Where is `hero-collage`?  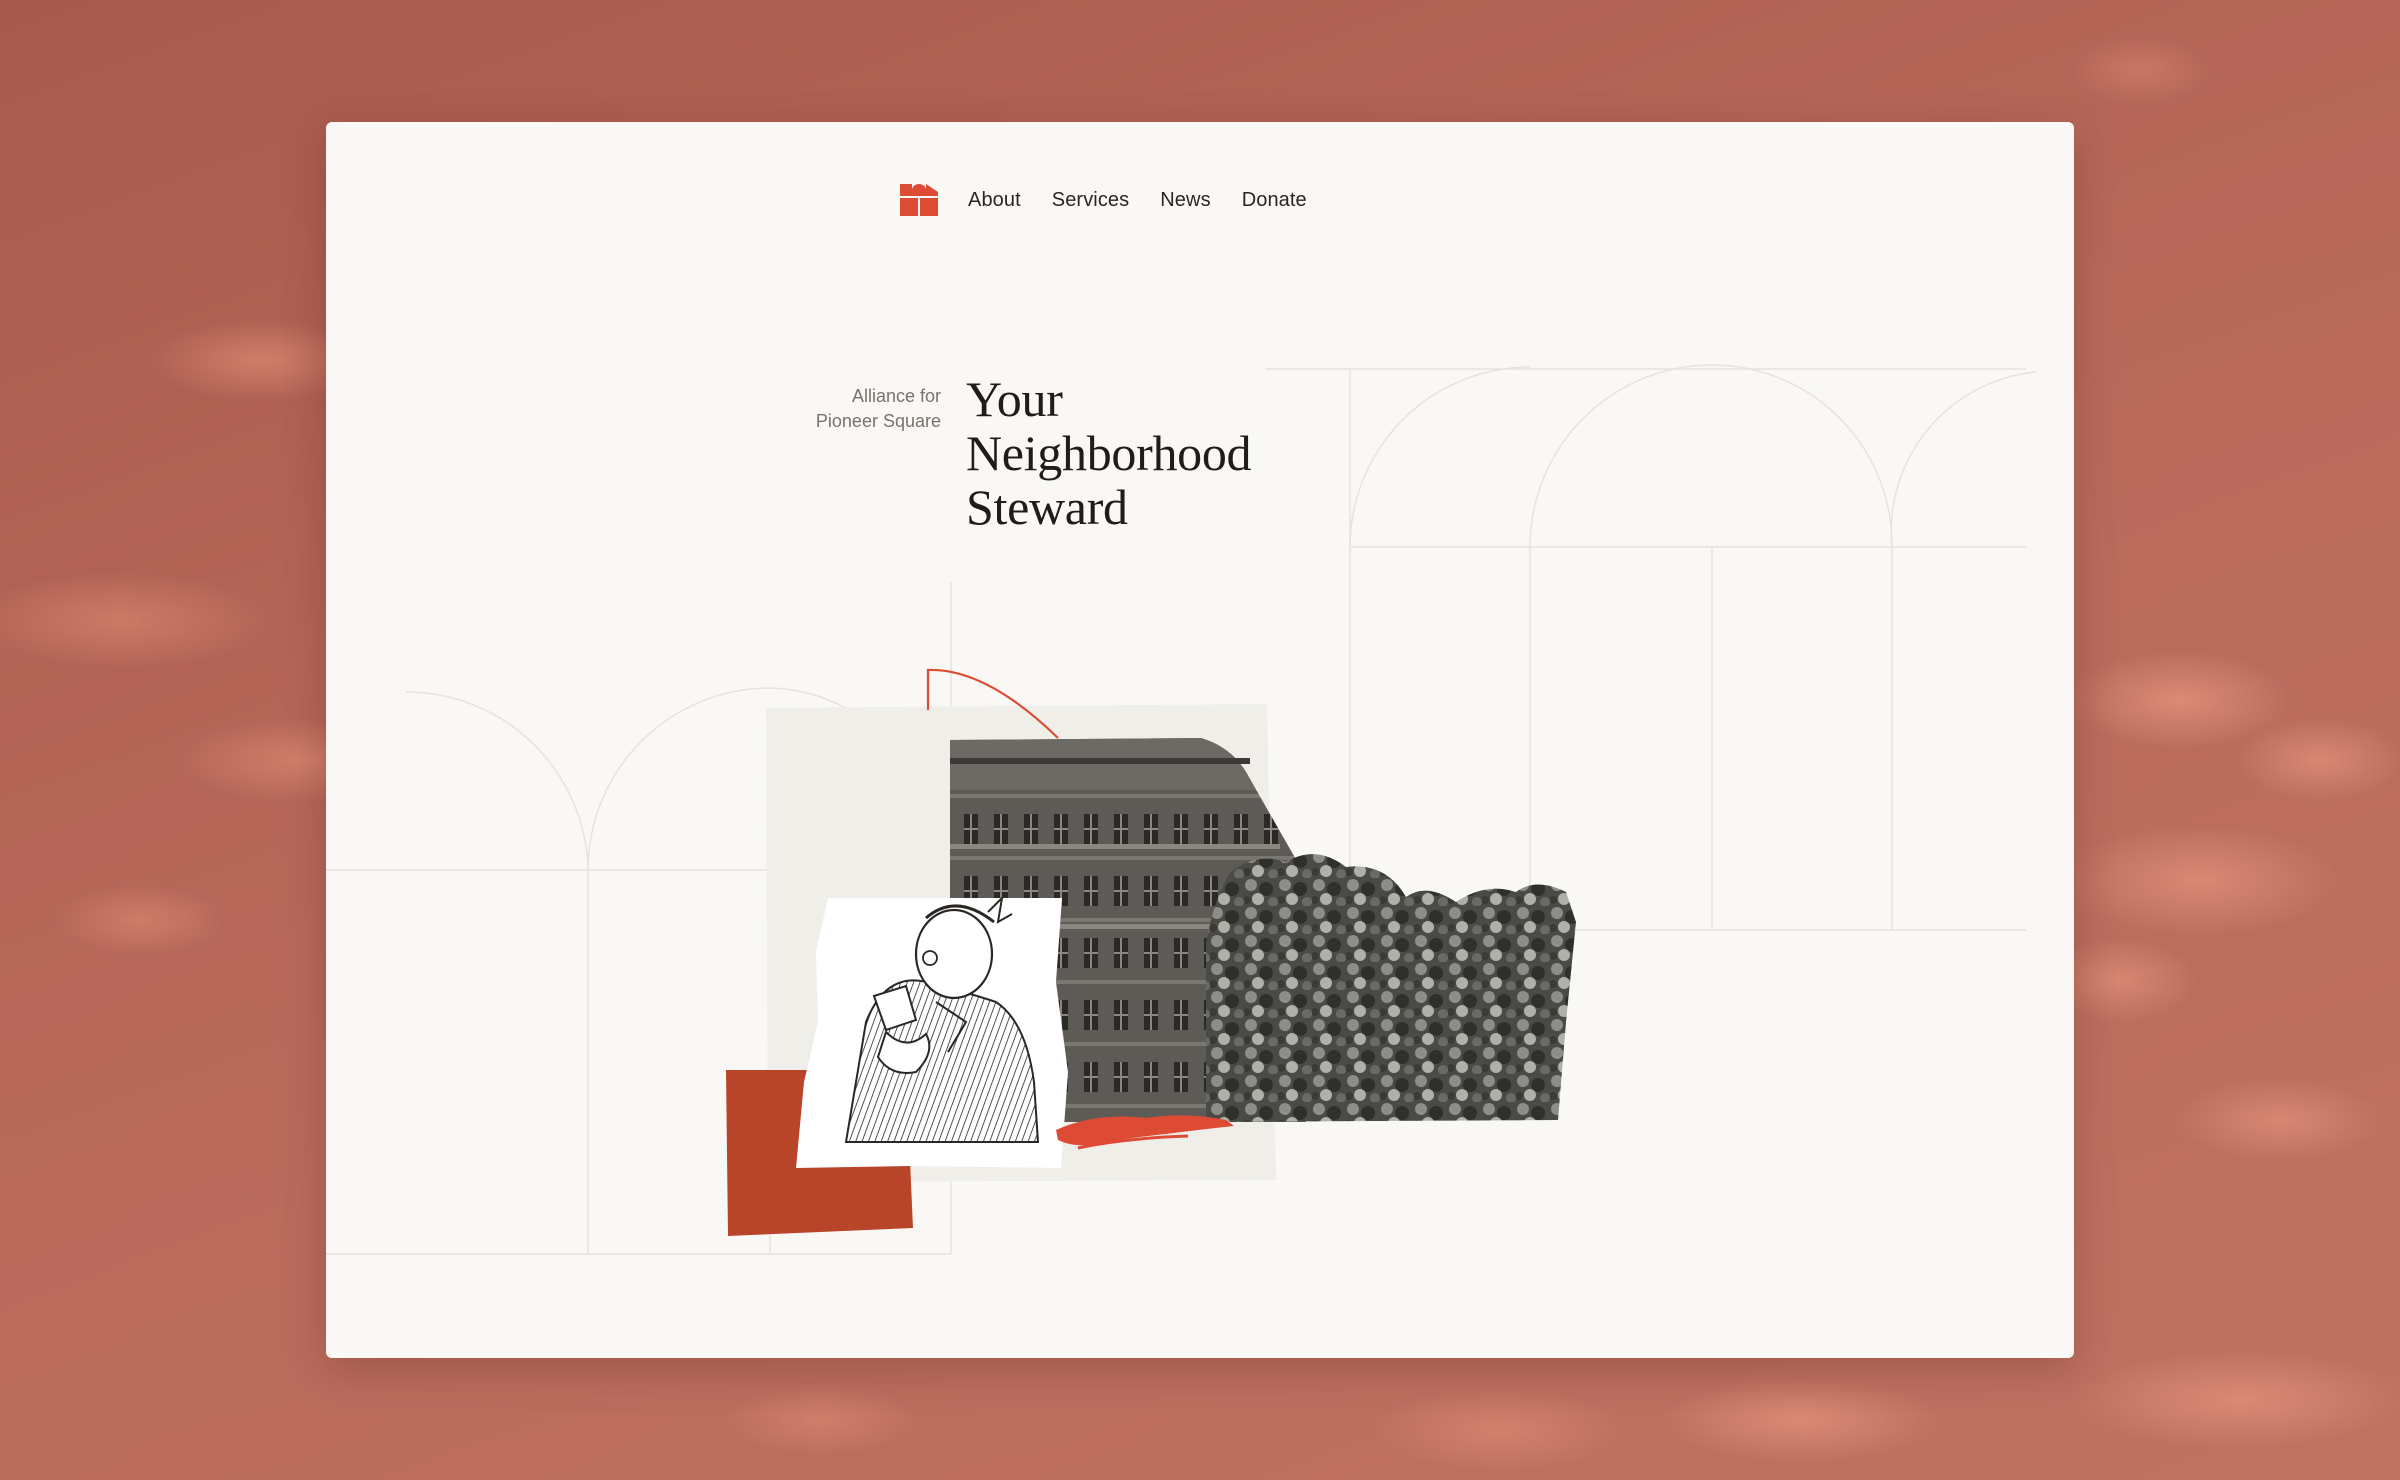 hero-collage is located at coordinates (1151, 952).